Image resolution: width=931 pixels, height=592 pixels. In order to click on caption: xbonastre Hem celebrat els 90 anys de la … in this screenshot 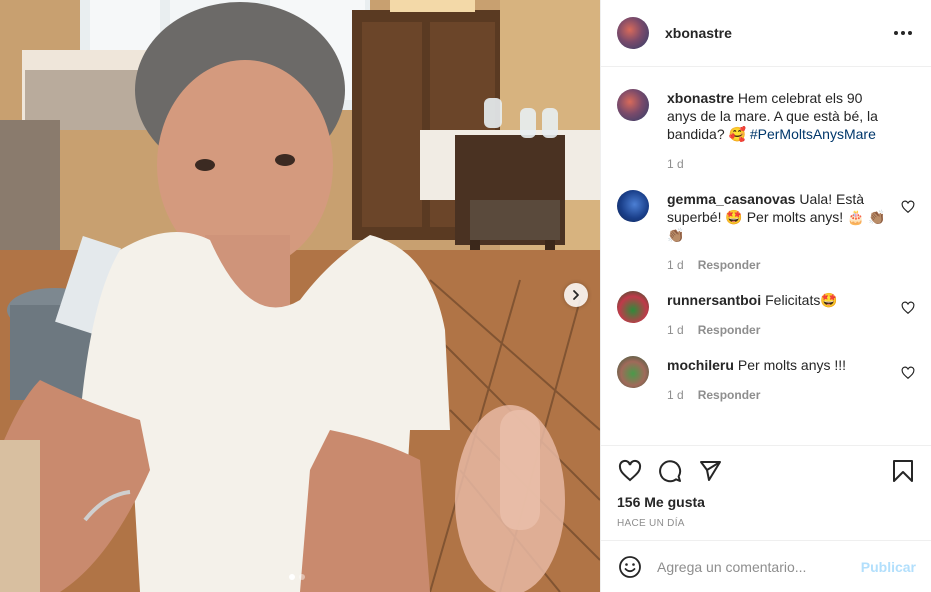, I will do `click(766, 130)`.